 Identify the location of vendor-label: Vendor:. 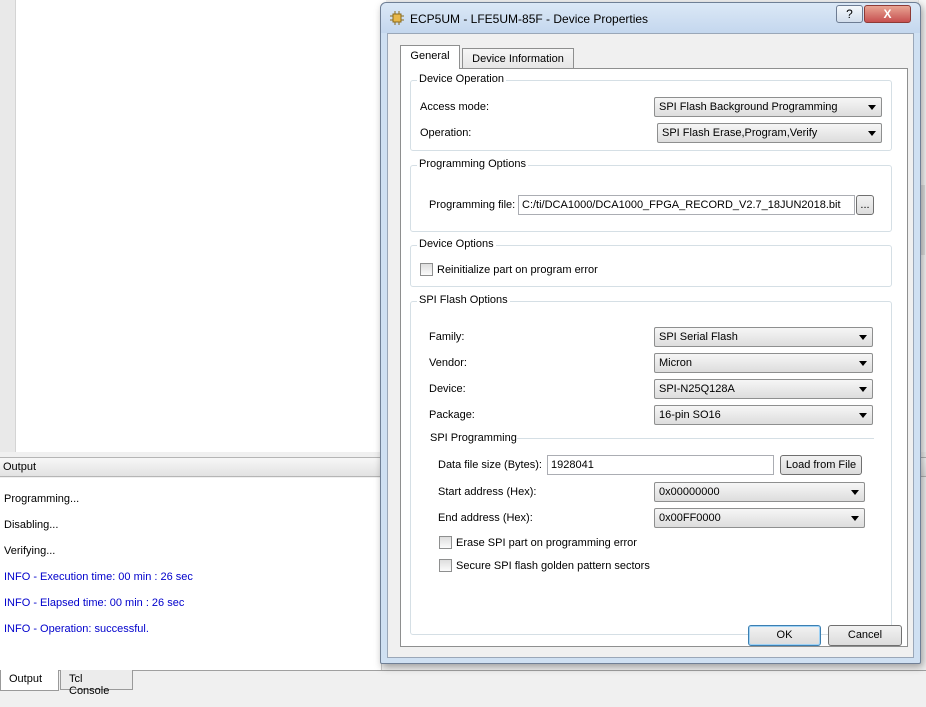
(448, 363).